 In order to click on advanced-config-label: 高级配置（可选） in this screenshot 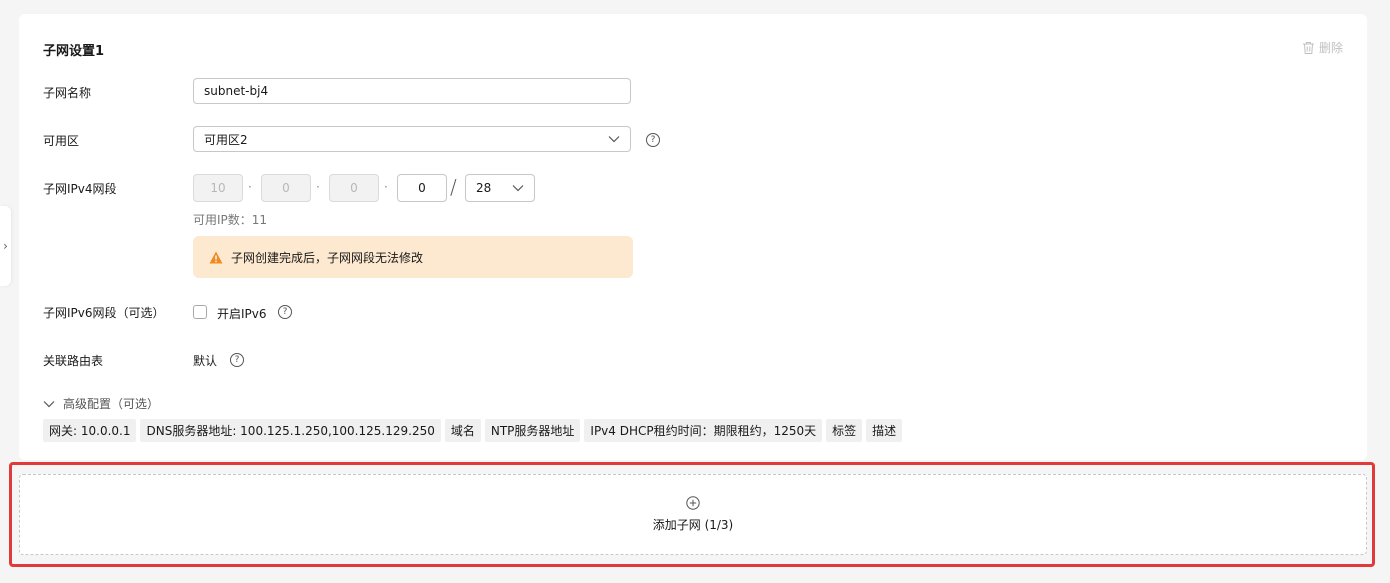, I will do `click(111, 404)`.